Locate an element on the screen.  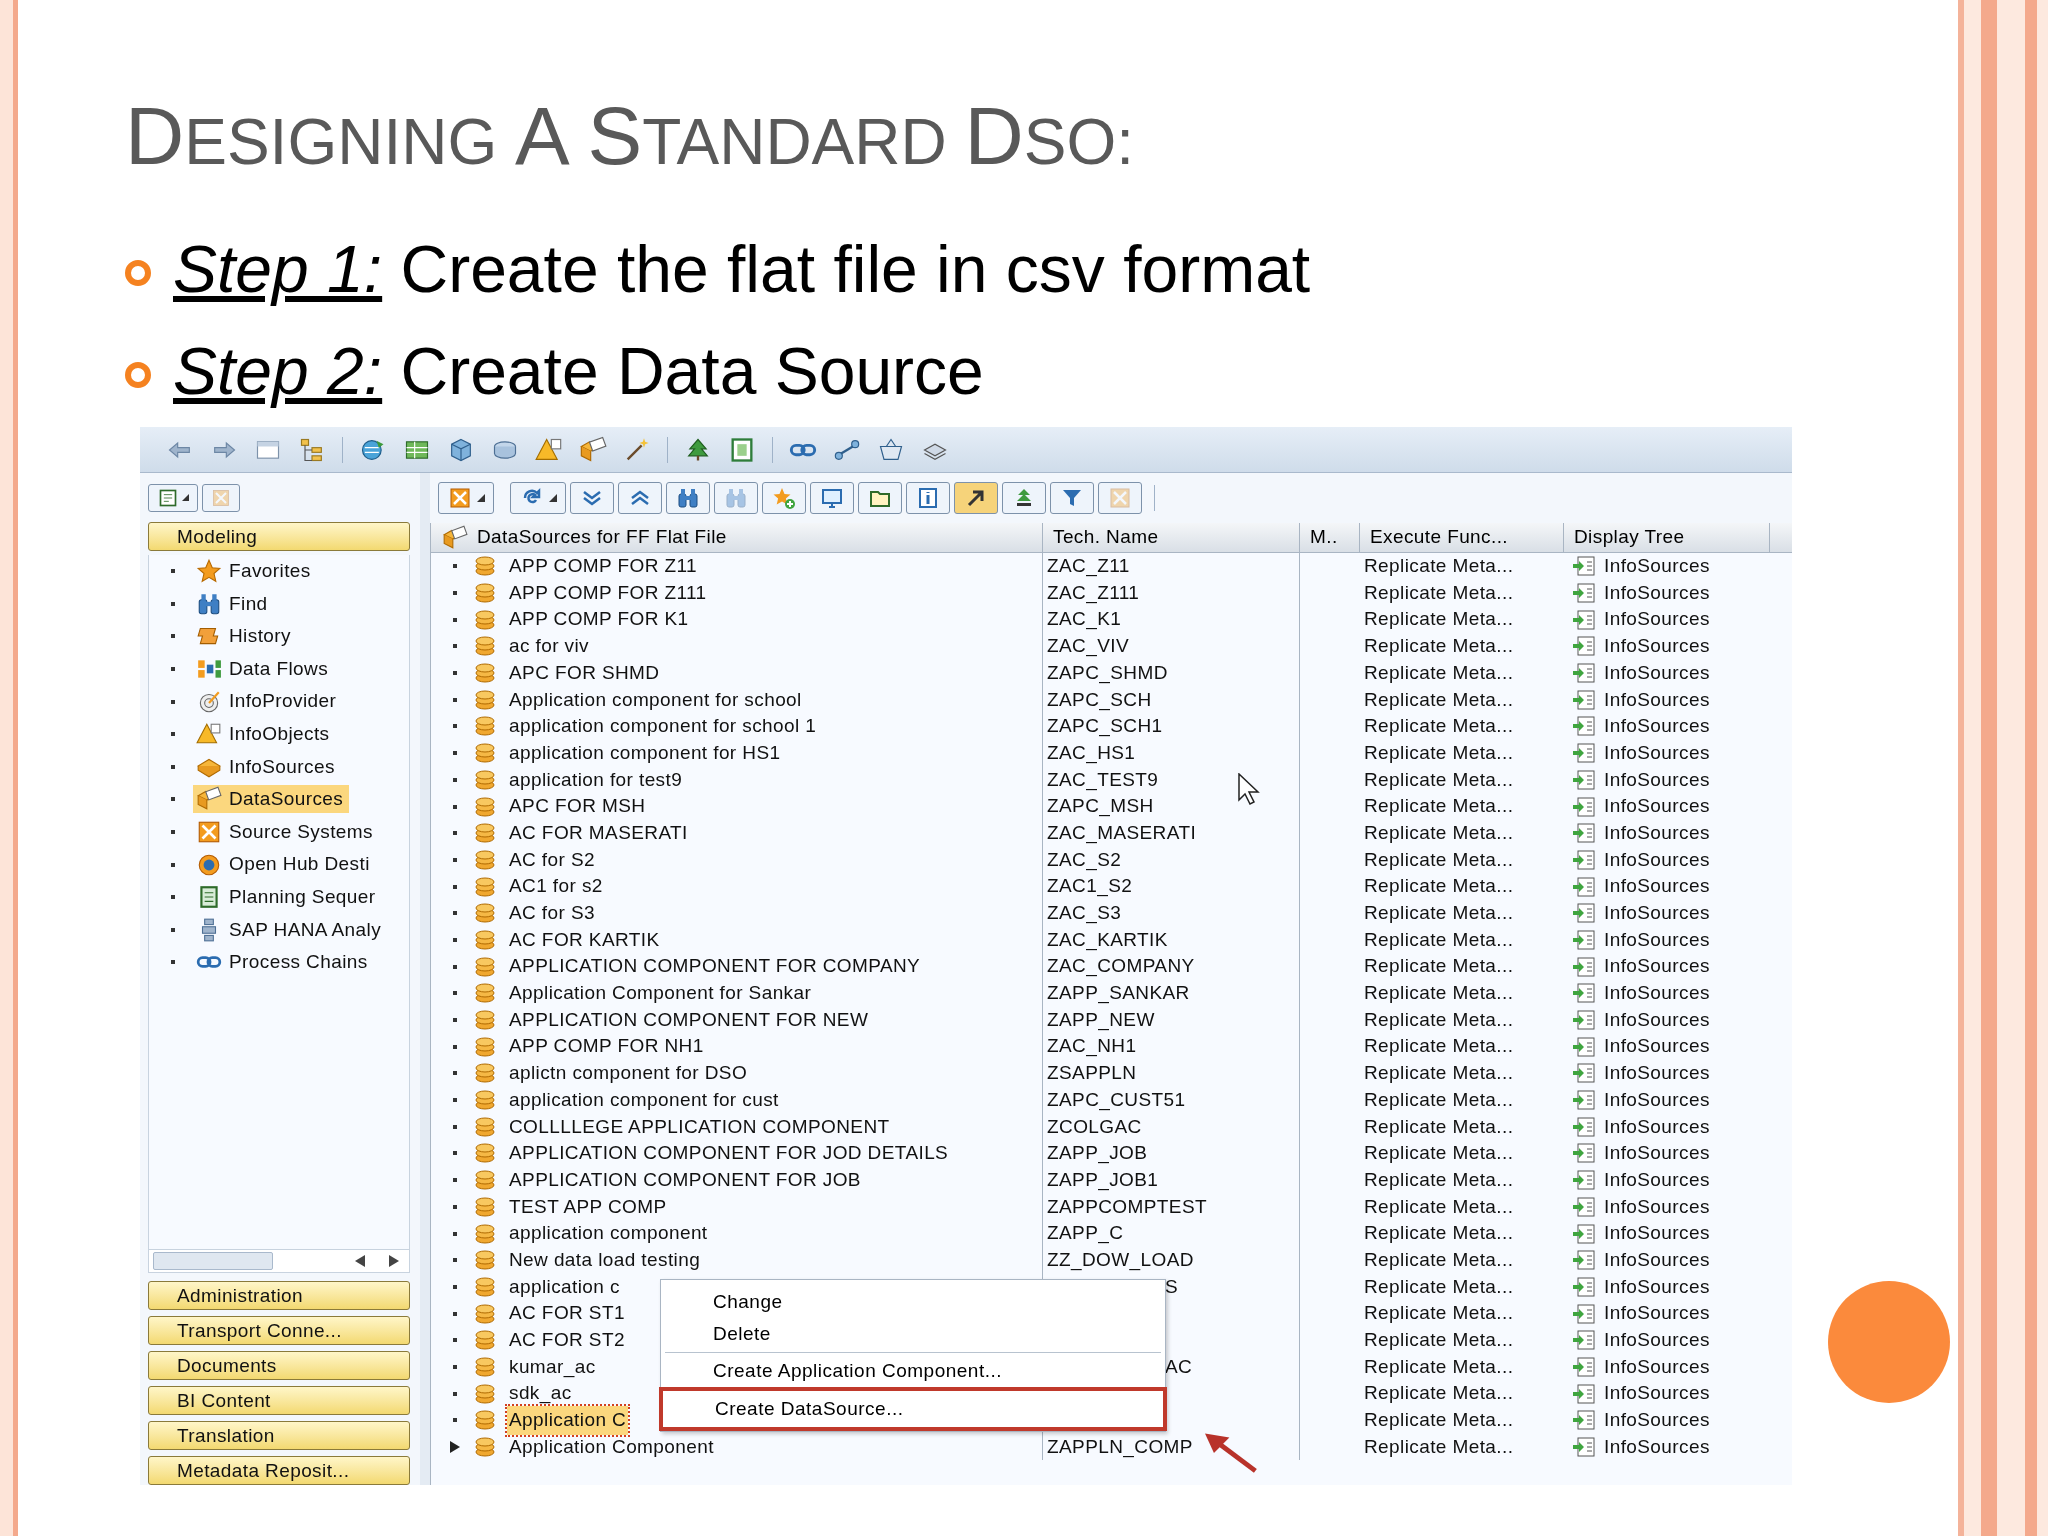
section-button: Administration is located at coordinates (279, 1295).